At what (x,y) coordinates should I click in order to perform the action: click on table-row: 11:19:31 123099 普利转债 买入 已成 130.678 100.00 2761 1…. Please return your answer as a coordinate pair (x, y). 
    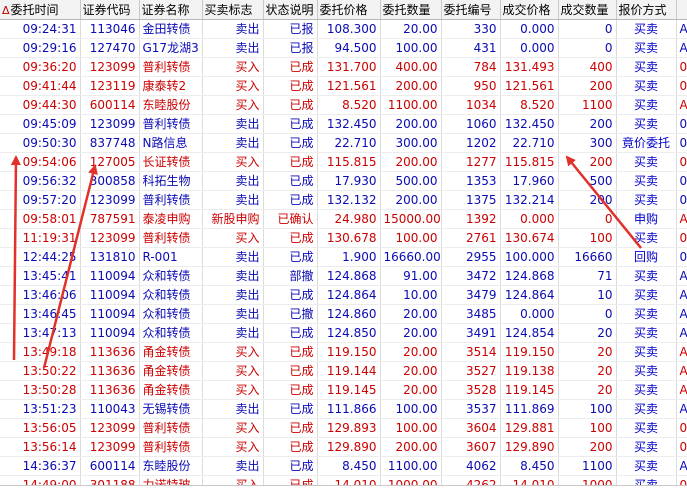
    Looking at the image, I should click on (343, 238).